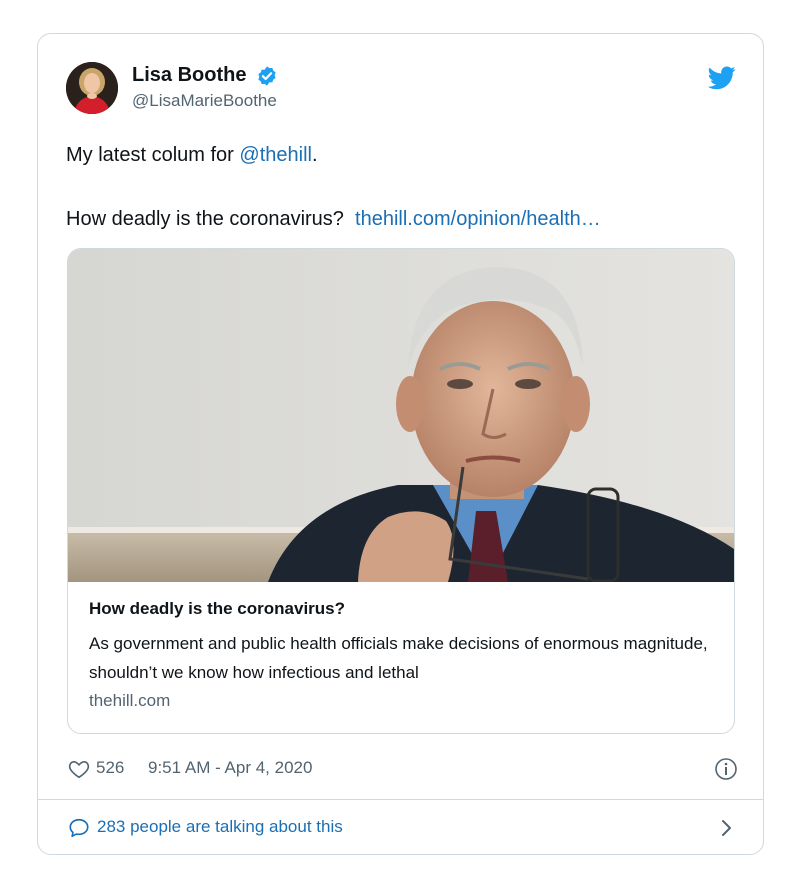 This screenshot has width=800, height=889. Describe the element at coordinates (153, 155) in the screenshot. I see `tweet-text-prefix: My latest colum for` at that location.